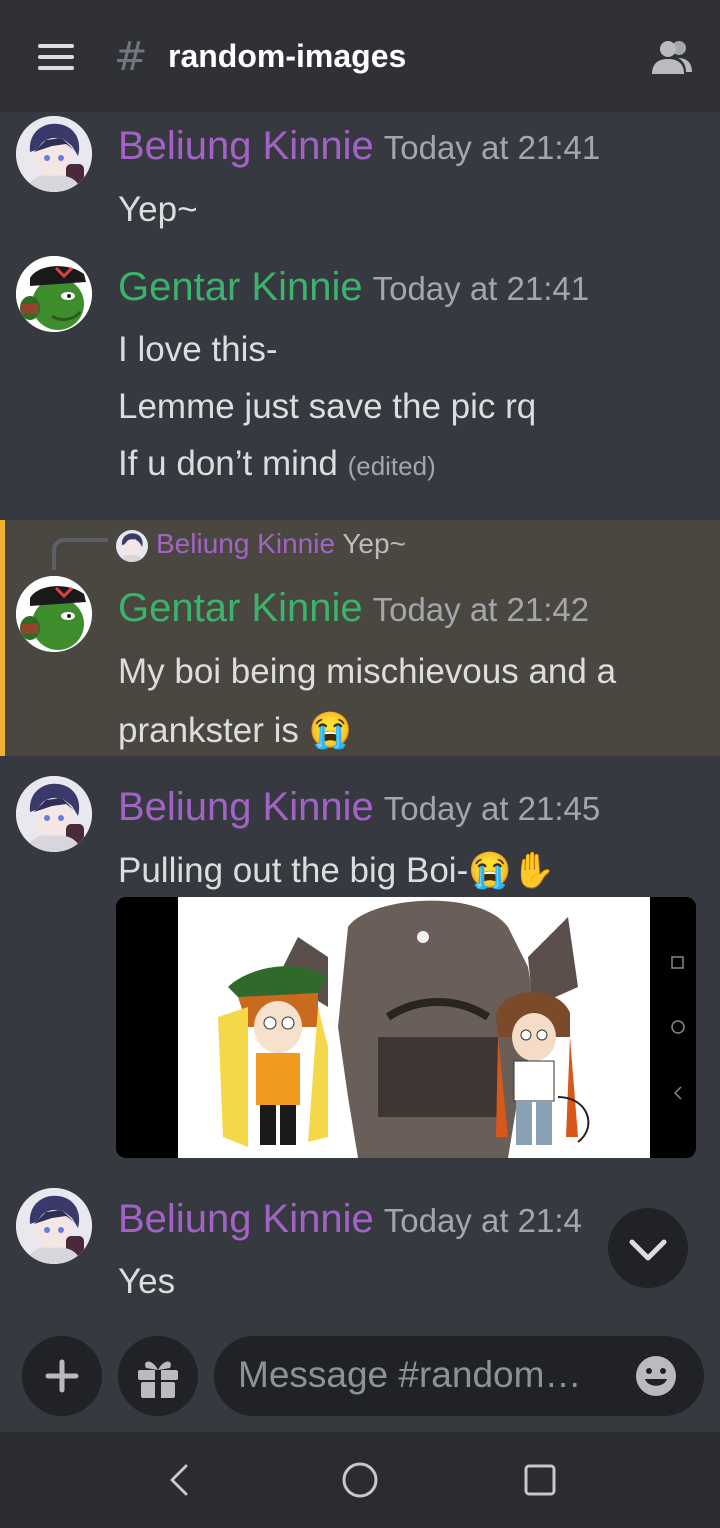 The width and height of the screenshot is (720, 1528). What do you see at coordinates (180, 1480) in the screenshot?
I see `back-icon` at bounding box center [180, 1480].